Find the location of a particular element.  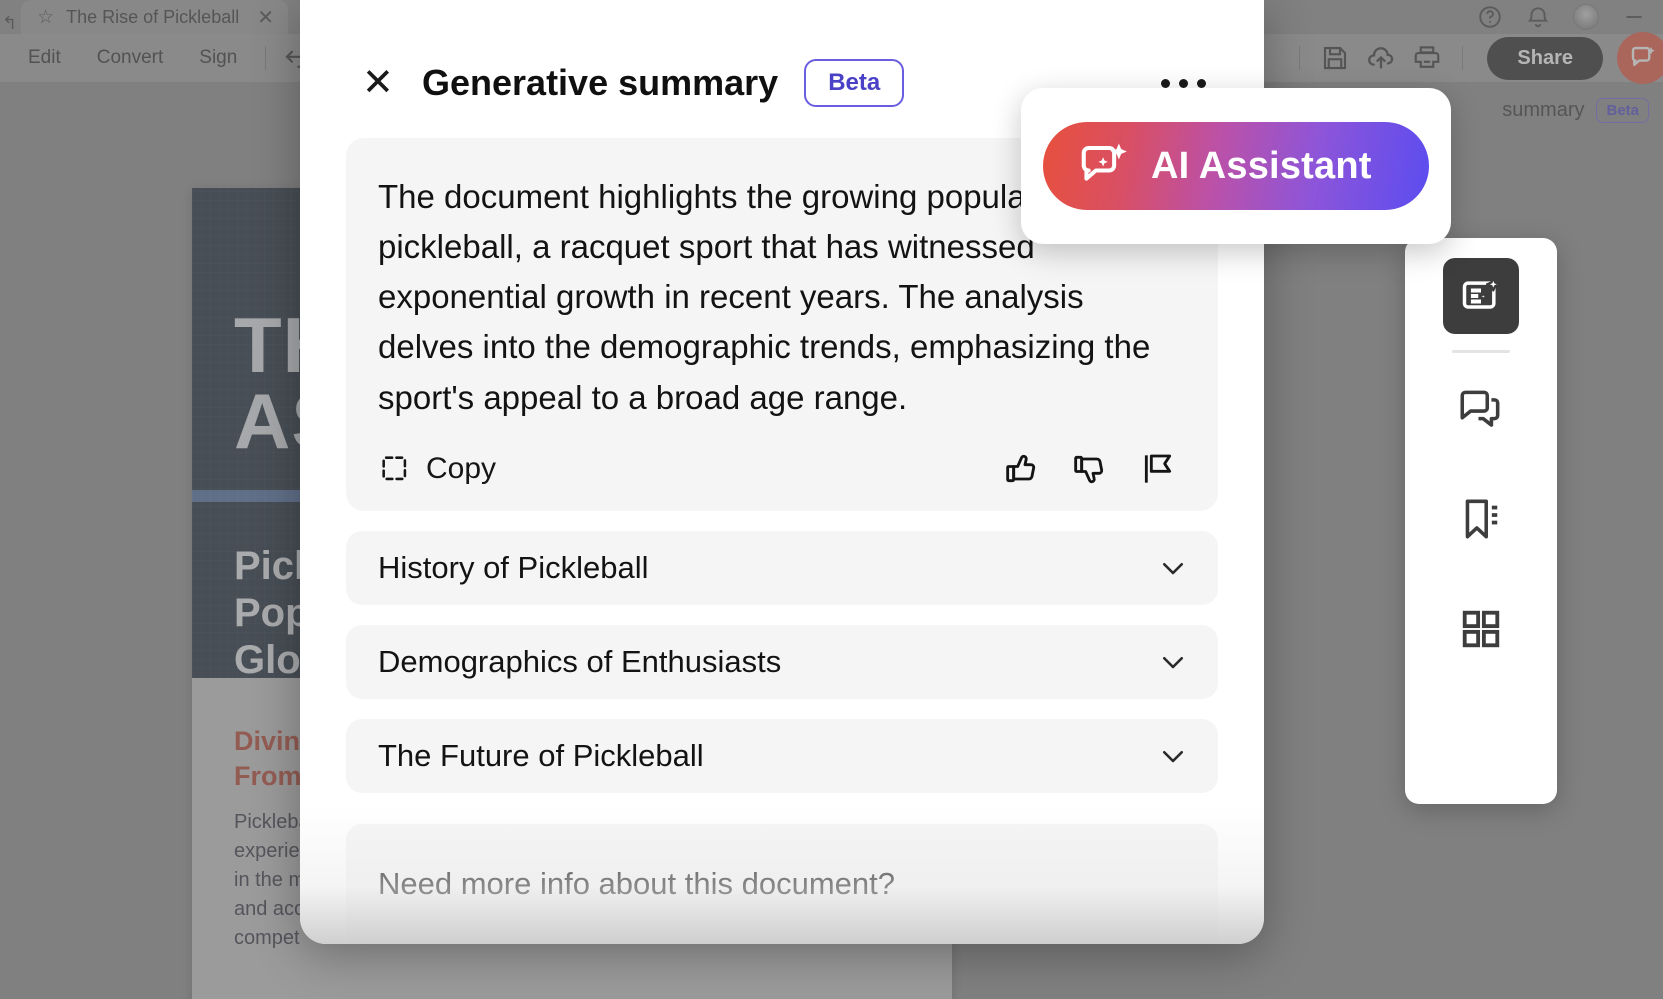

ai-assistant-button: AI Assistant is located at coordinates (1236, 166).